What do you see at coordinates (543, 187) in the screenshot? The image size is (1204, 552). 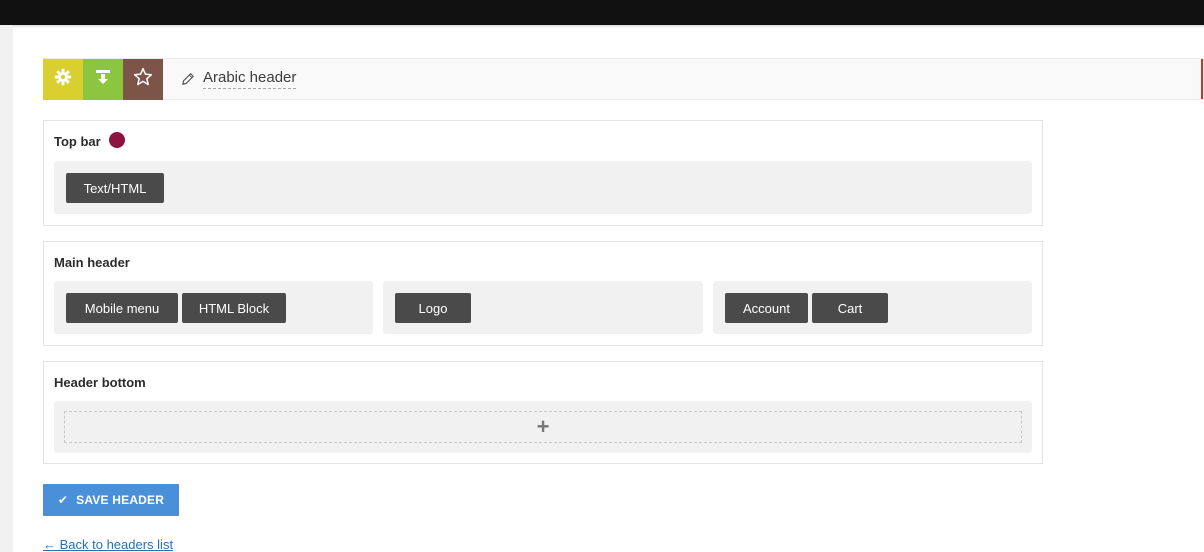 I see `top-bar-drop-zone: Text/HTML` at bounding box center [543, 187].